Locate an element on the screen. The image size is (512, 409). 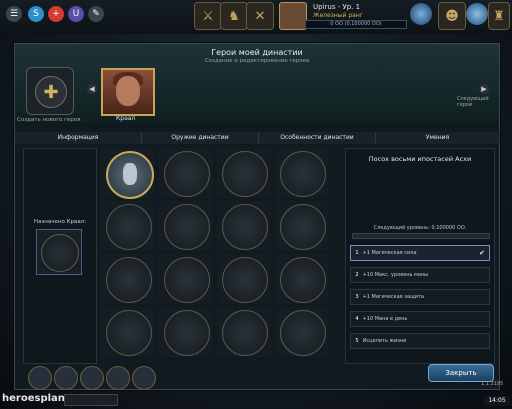
assigned-label: Назначено Краал: is located at coordinates (60, 222).